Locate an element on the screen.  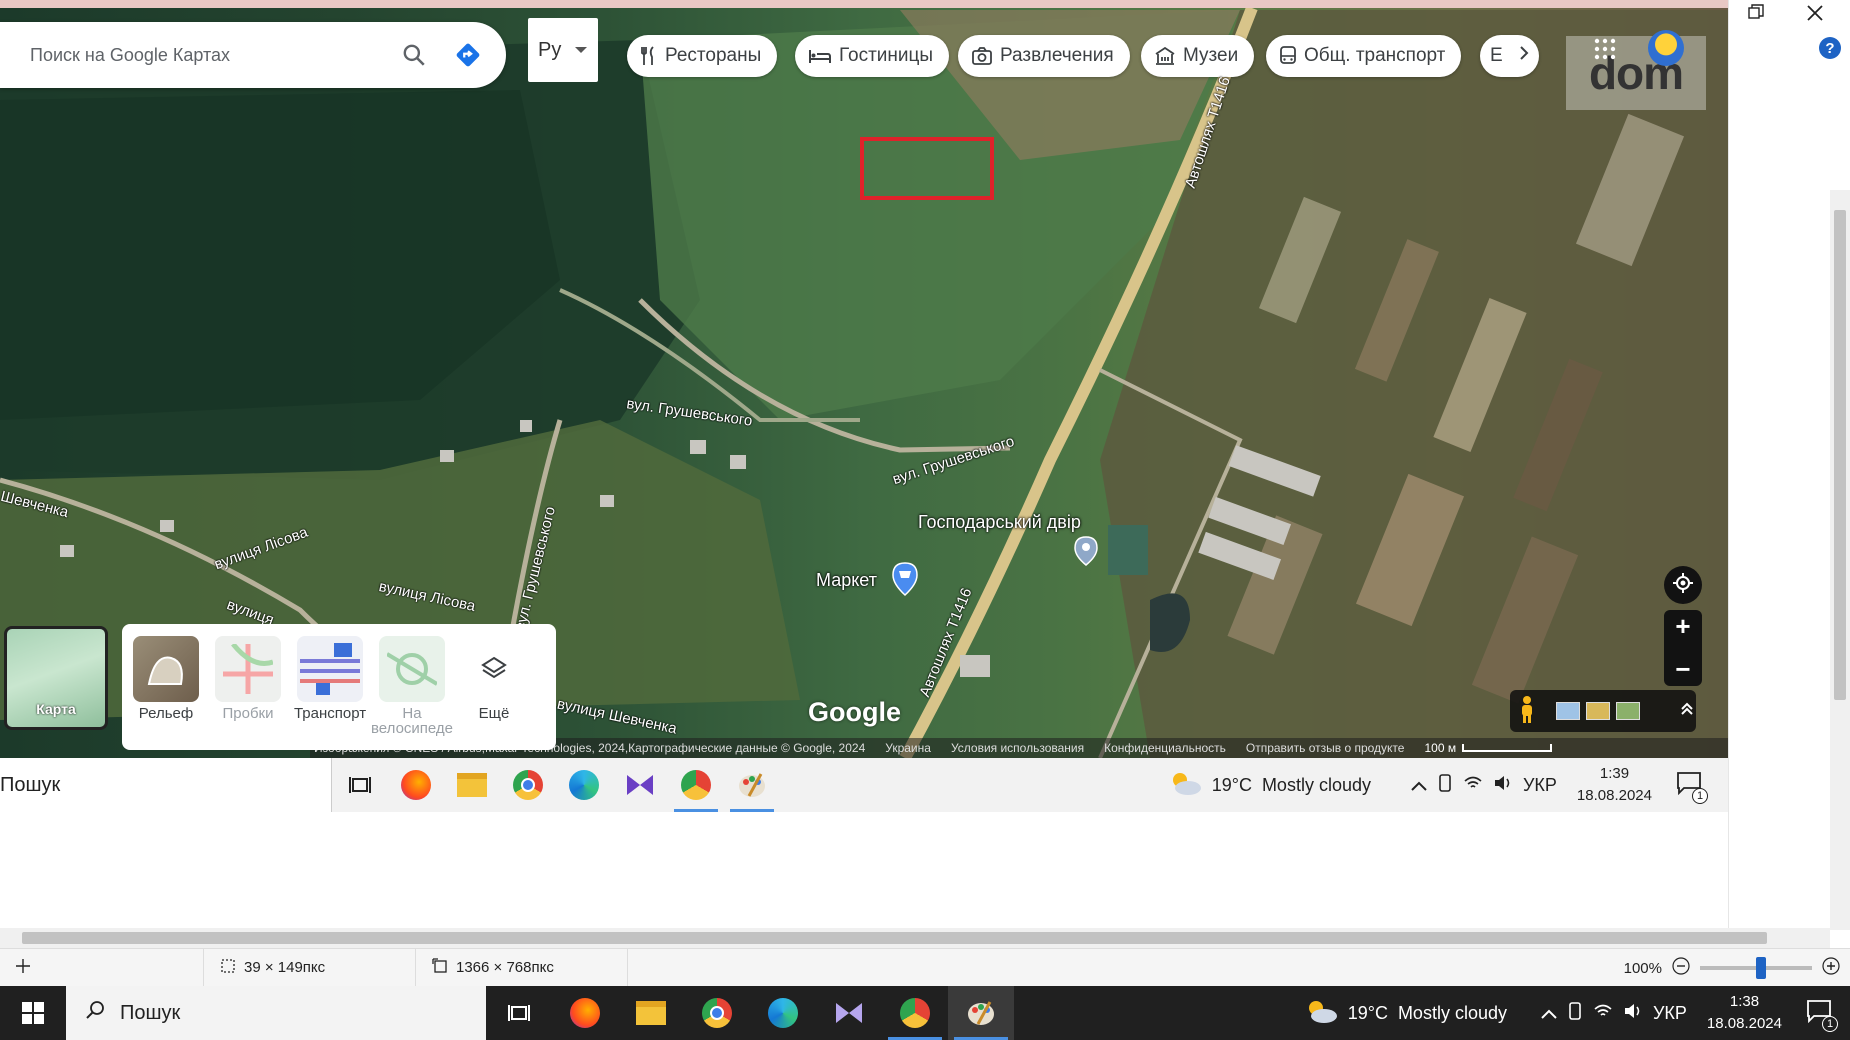
transit-icon is located at coordinates (330, 669).